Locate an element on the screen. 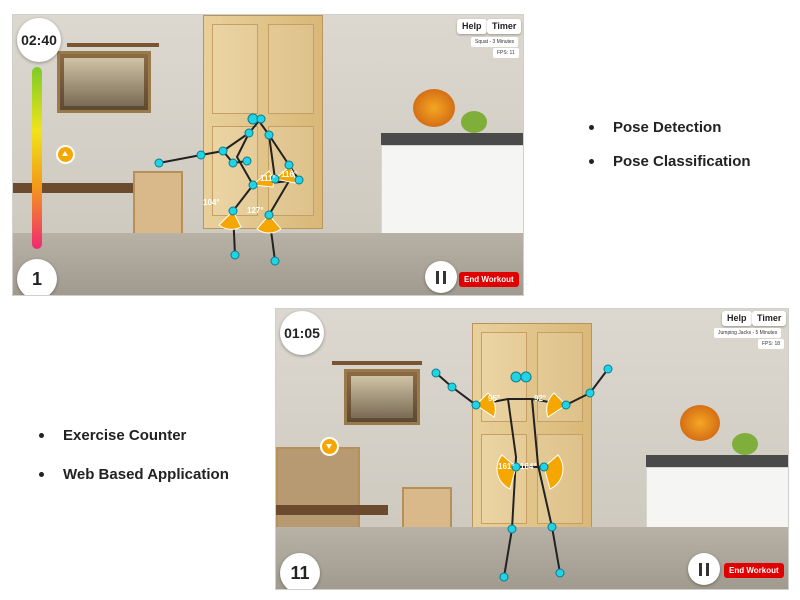 The width and height of the screenshot is (800, 600). joint-face is located at coordinates (516, 377).